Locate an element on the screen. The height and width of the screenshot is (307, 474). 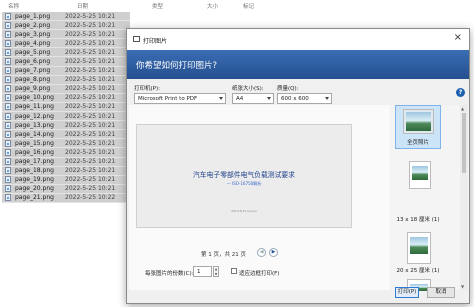
scrollbar-thumb is located at coordinates (464, 143).